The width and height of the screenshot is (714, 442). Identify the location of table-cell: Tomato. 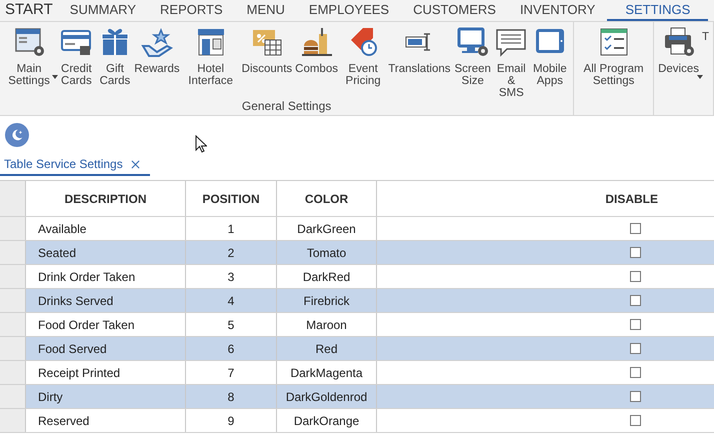
(327, 252).